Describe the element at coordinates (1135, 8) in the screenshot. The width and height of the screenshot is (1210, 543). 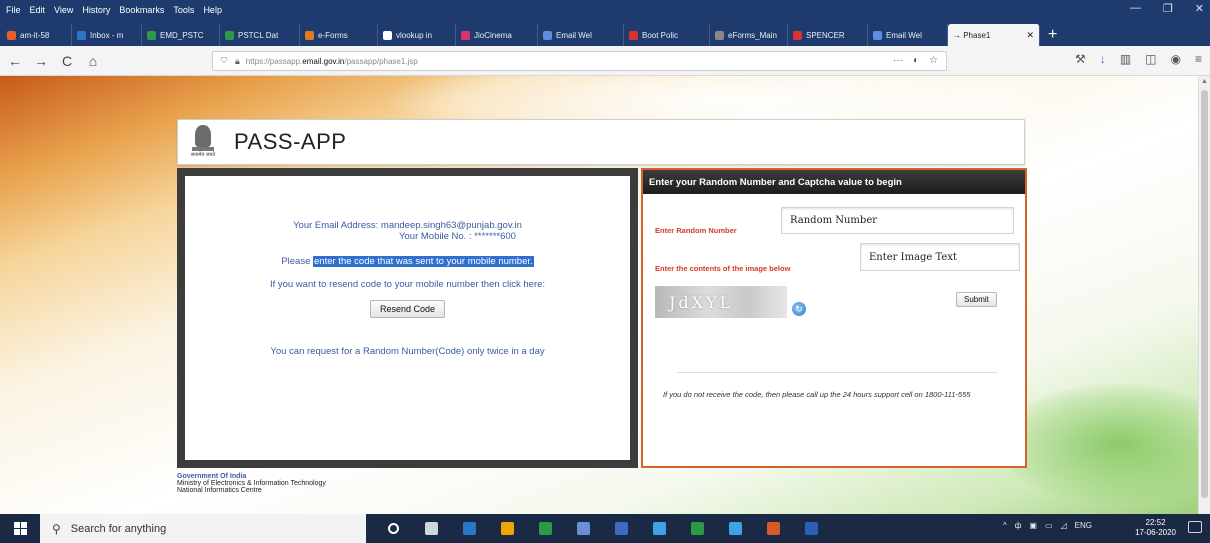
I see `minimize-button: —` at that location.